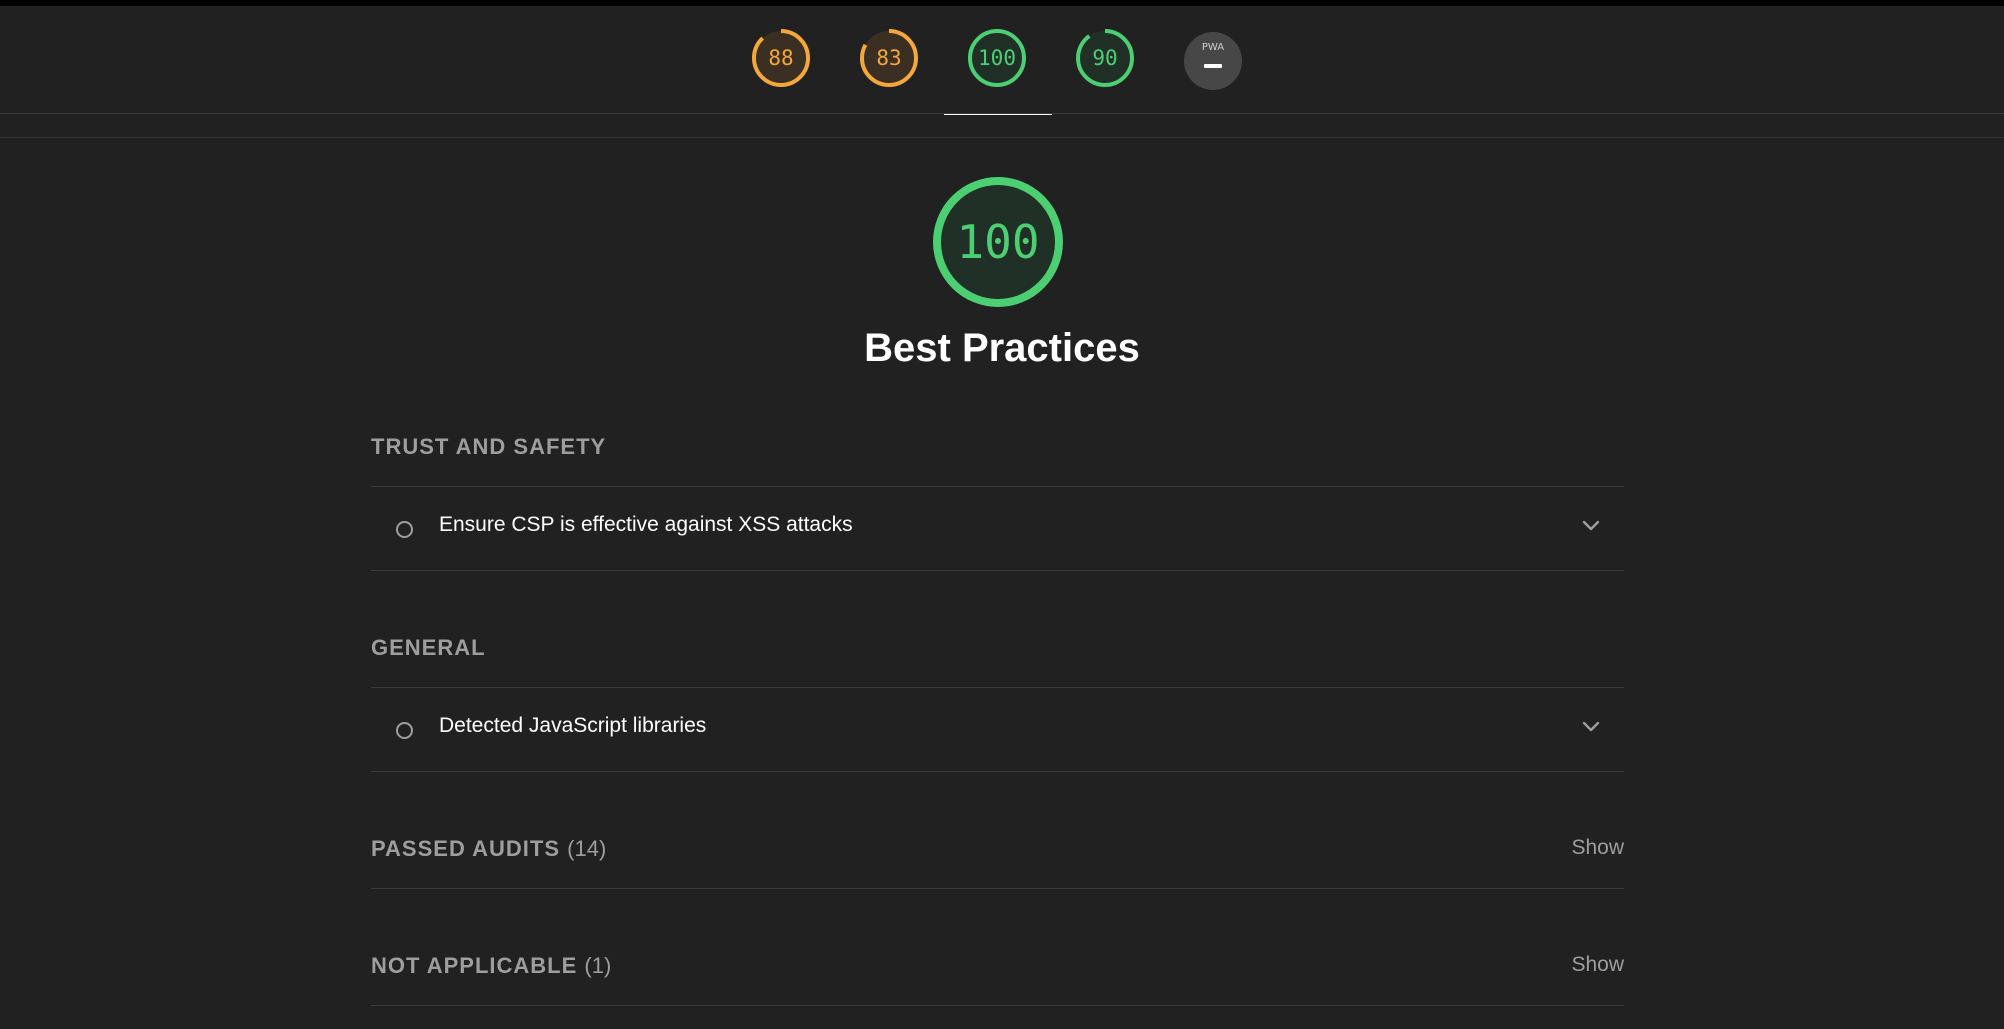 The width and height of the screenshot is (2004, 1029). I want to click on section-heading: NOT APPLICABLE (1), so click(491, 965).